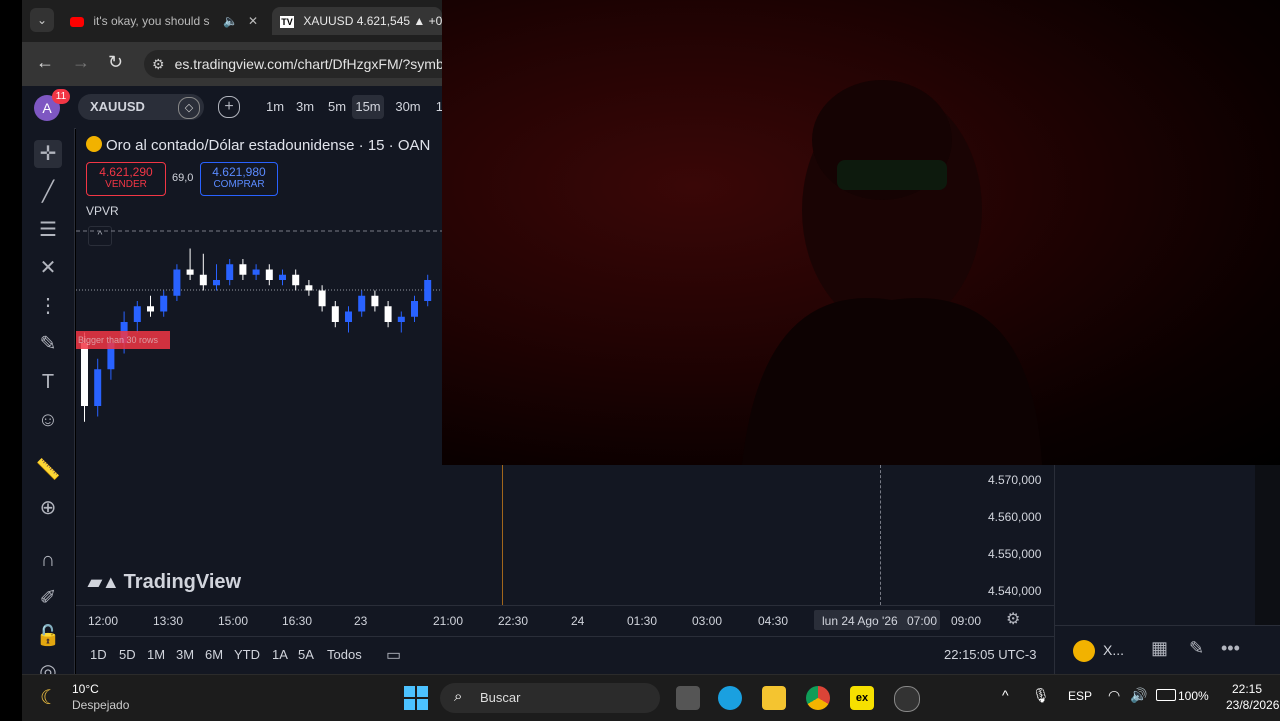  Describe the element at coordinates (1166, 695) in the screenshot. I see `battery-icon` at that location.